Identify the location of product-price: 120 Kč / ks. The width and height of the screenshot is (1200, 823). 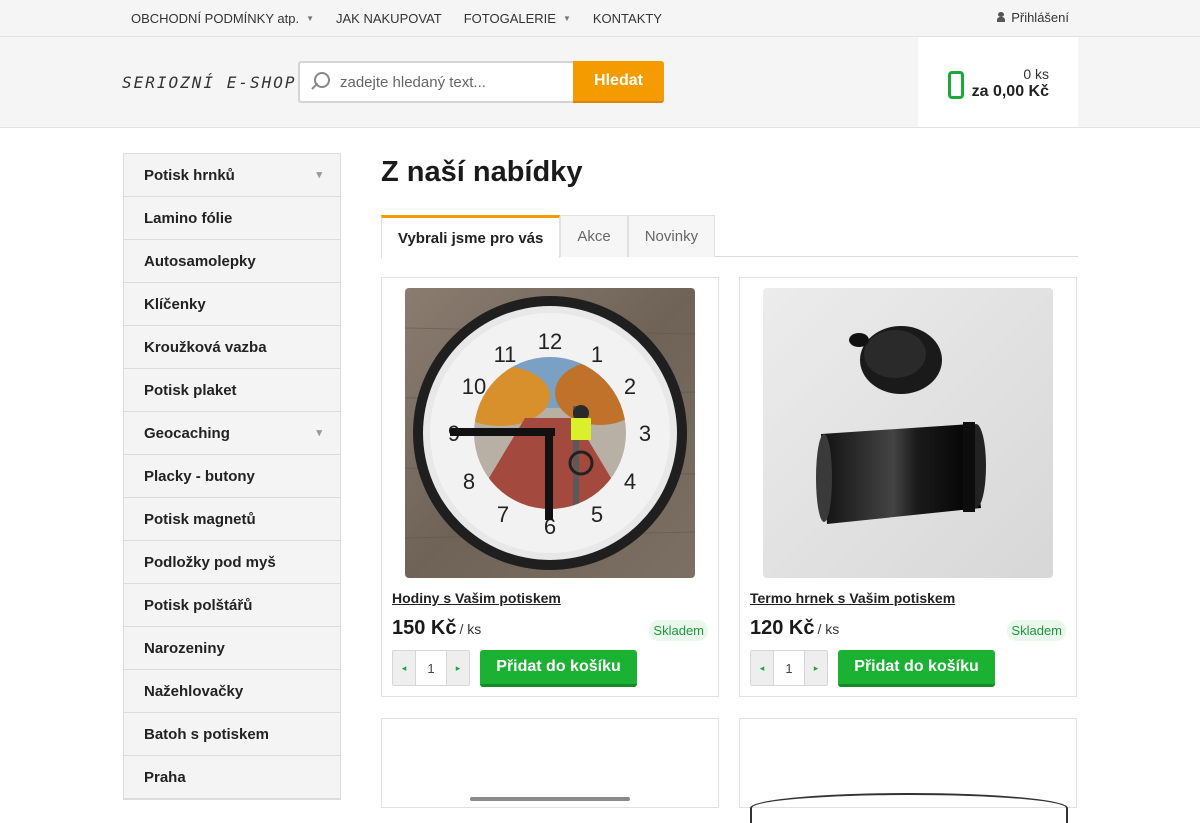
(794, 628).